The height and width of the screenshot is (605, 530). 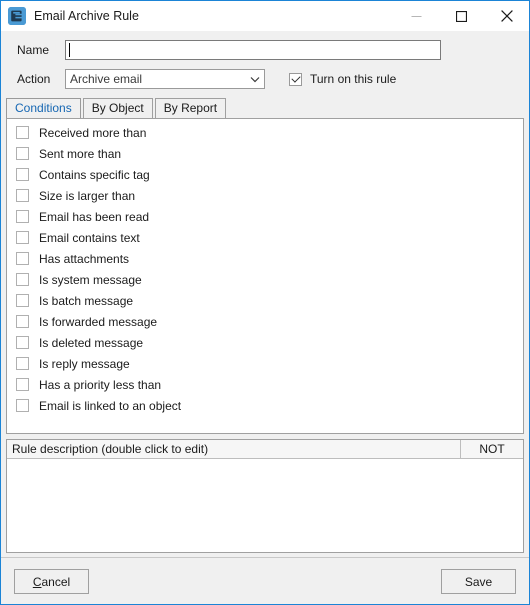 What do you see at coordinates (416, 16) in the screenshot?
I see `minimize-icon` at bounding box center [416, 16].